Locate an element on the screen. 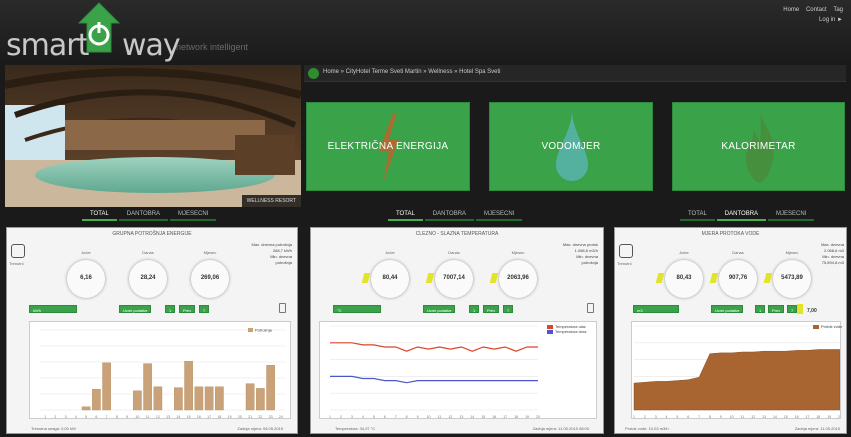  nav-link-home: Home is located at coordinates (791, 10).